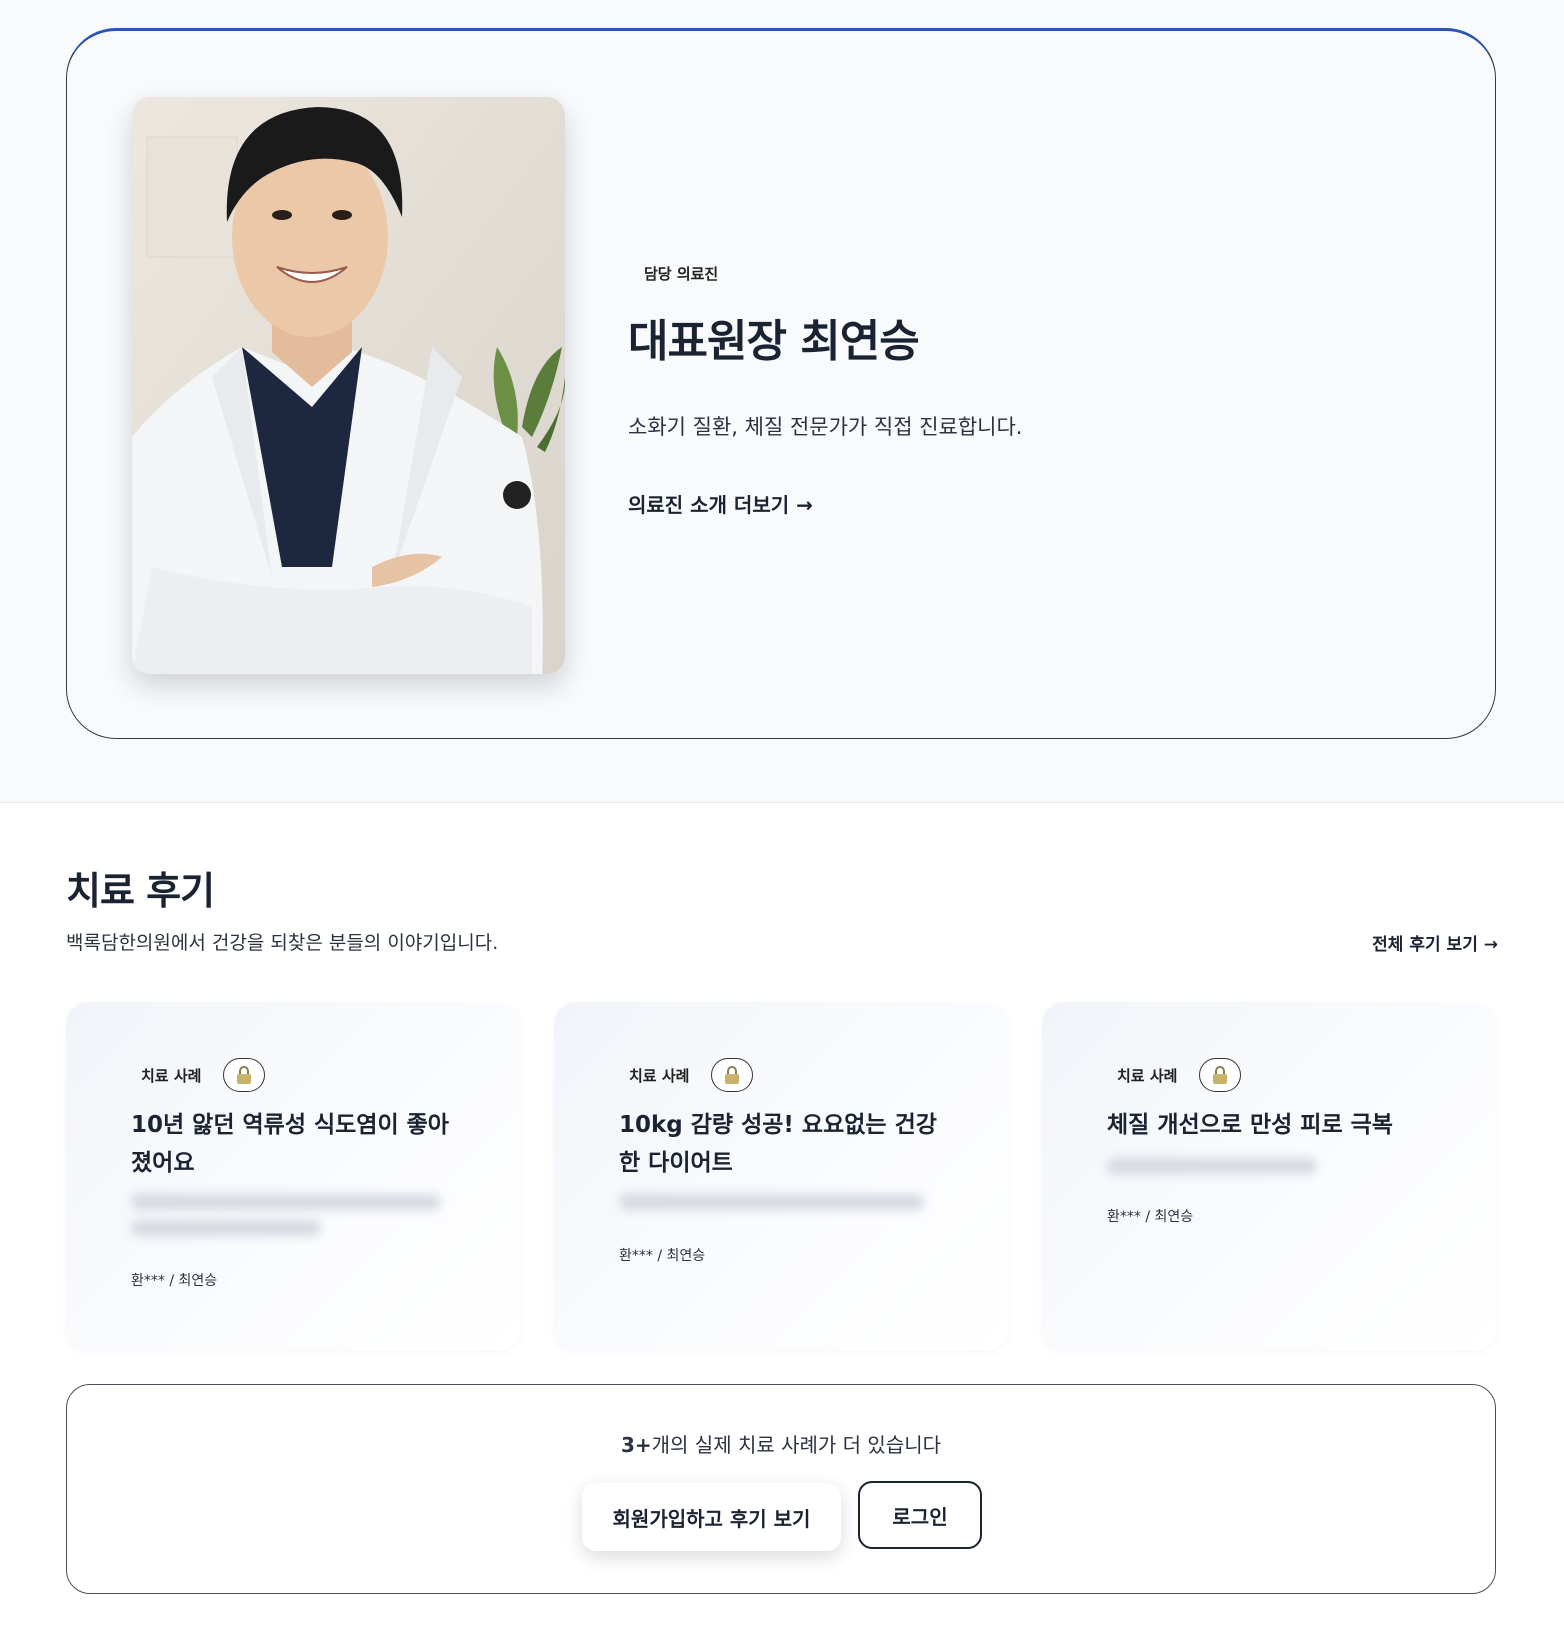 This screenshot has width=1564, height=1630. What do you see at coordinates (920, 1515) in the screenshot?
I see `login-button: 로그인` at bounding box center [920, 1515].